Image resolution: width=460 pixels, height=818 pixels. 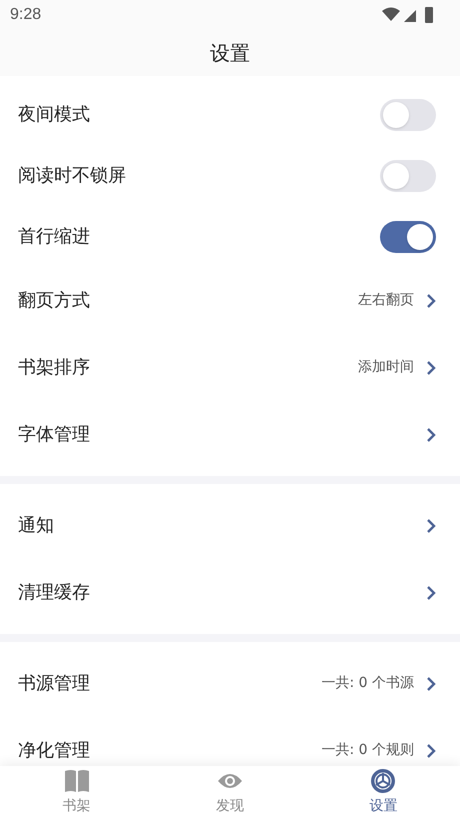 What do you see at coordinates (367, 750) in the screenshot?
I see `setting-value: 一共: 0 个规则` at bounding box center [367, 750].